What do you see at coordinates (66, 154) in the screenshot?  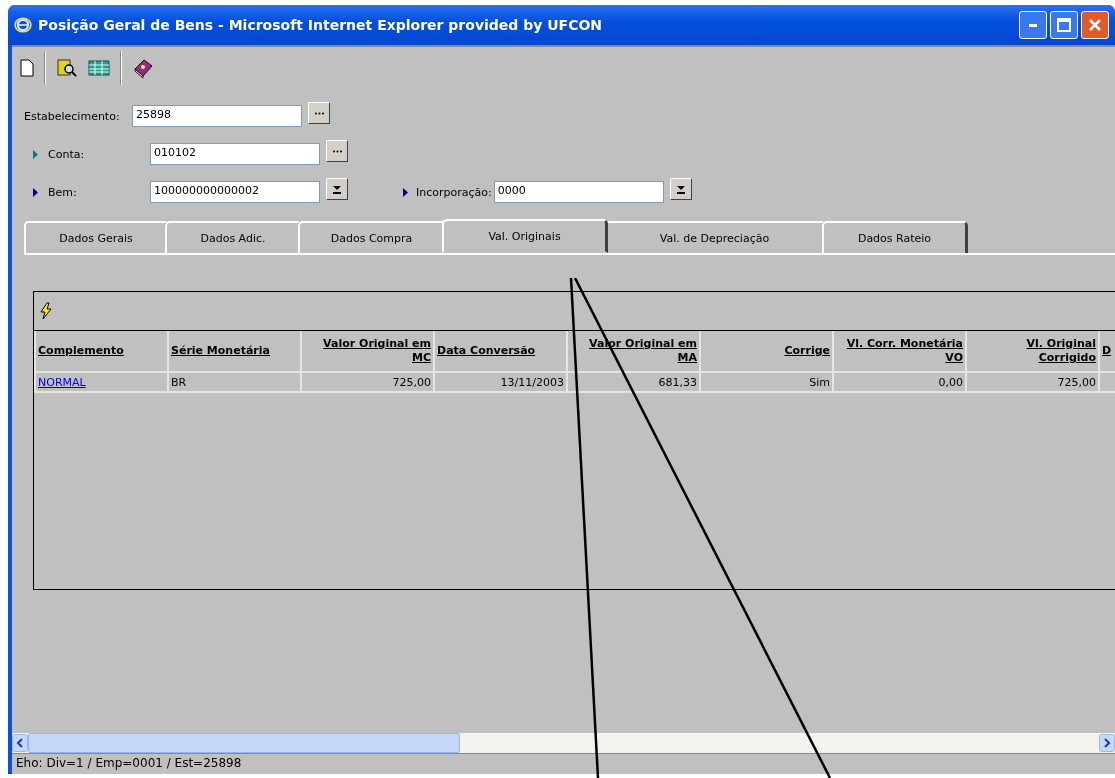 I see `field-label: Conta:` at bounding box center [66, 154].